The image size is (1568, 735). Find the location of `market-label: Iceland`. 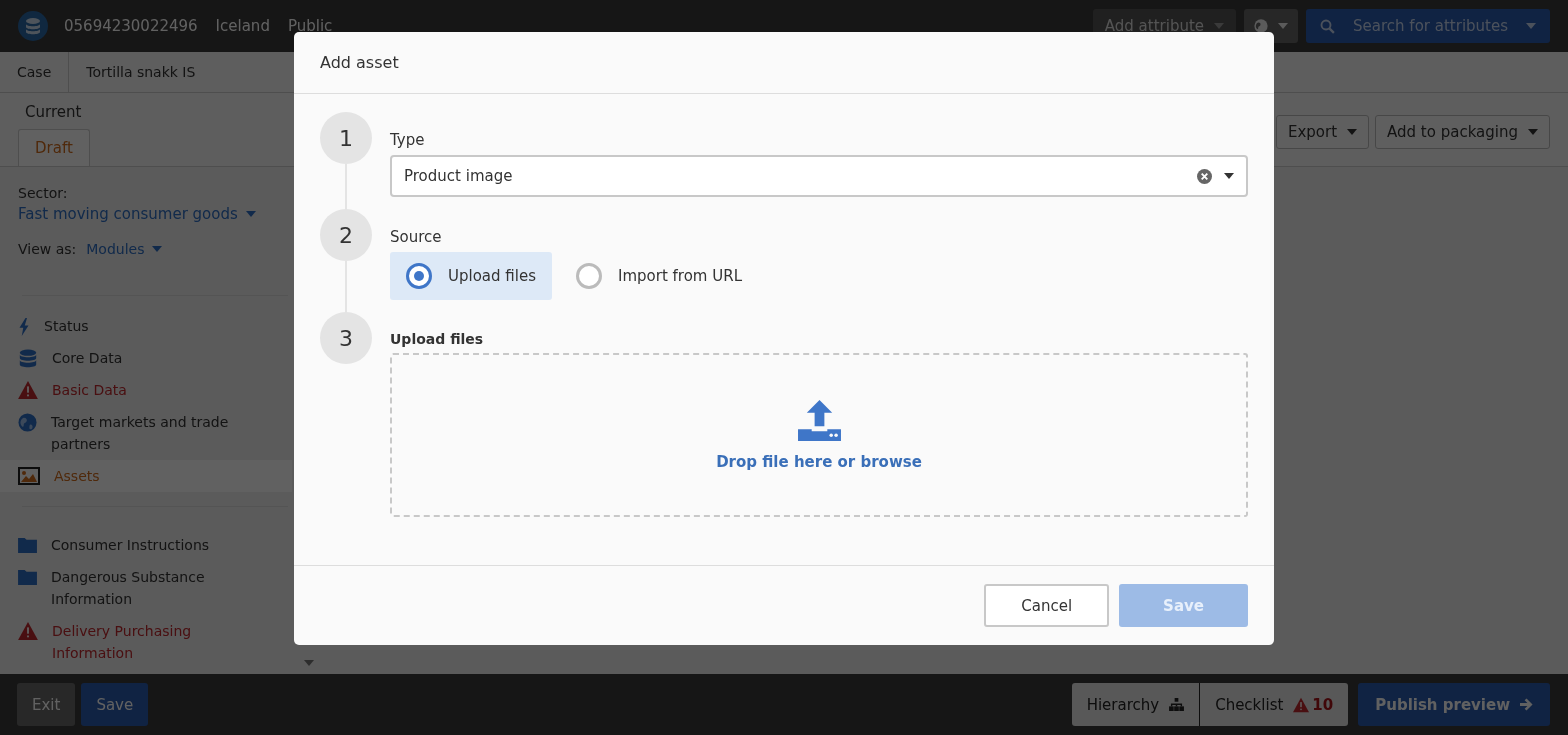

market-label: Iceland is located at coordinates (242, 26).